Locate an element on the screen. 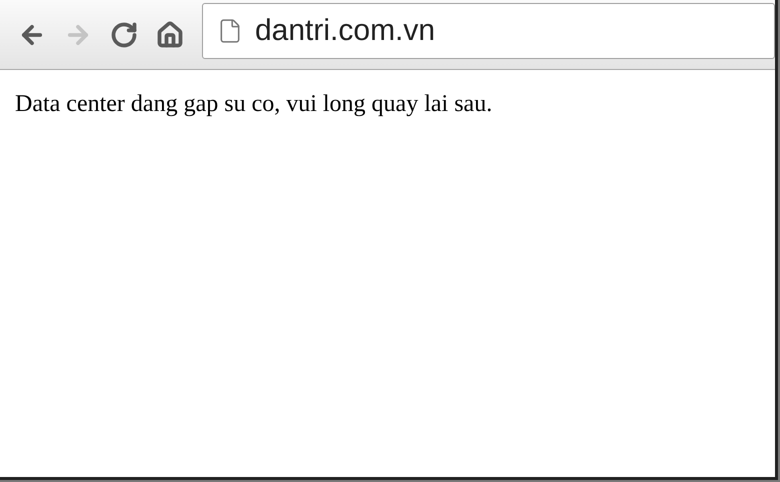 The width and height of the screenshot is (780, 482). url-text: dantri.com.vn is located at coordinates (345, 31).